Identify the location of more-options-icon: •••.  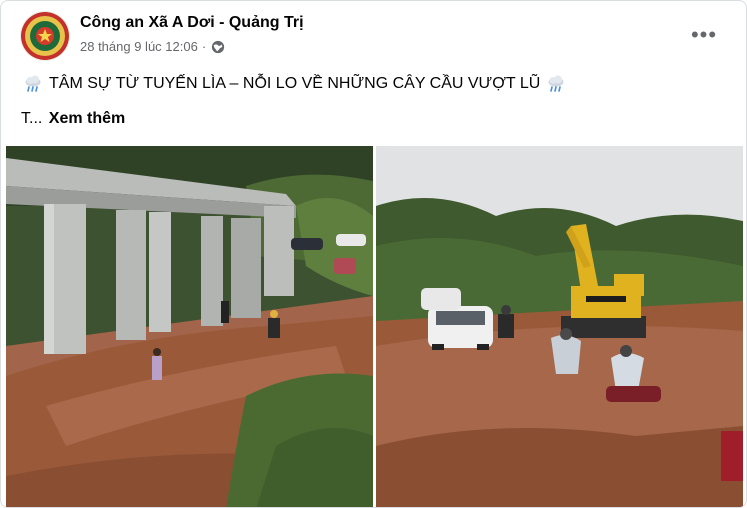
(704, 35).